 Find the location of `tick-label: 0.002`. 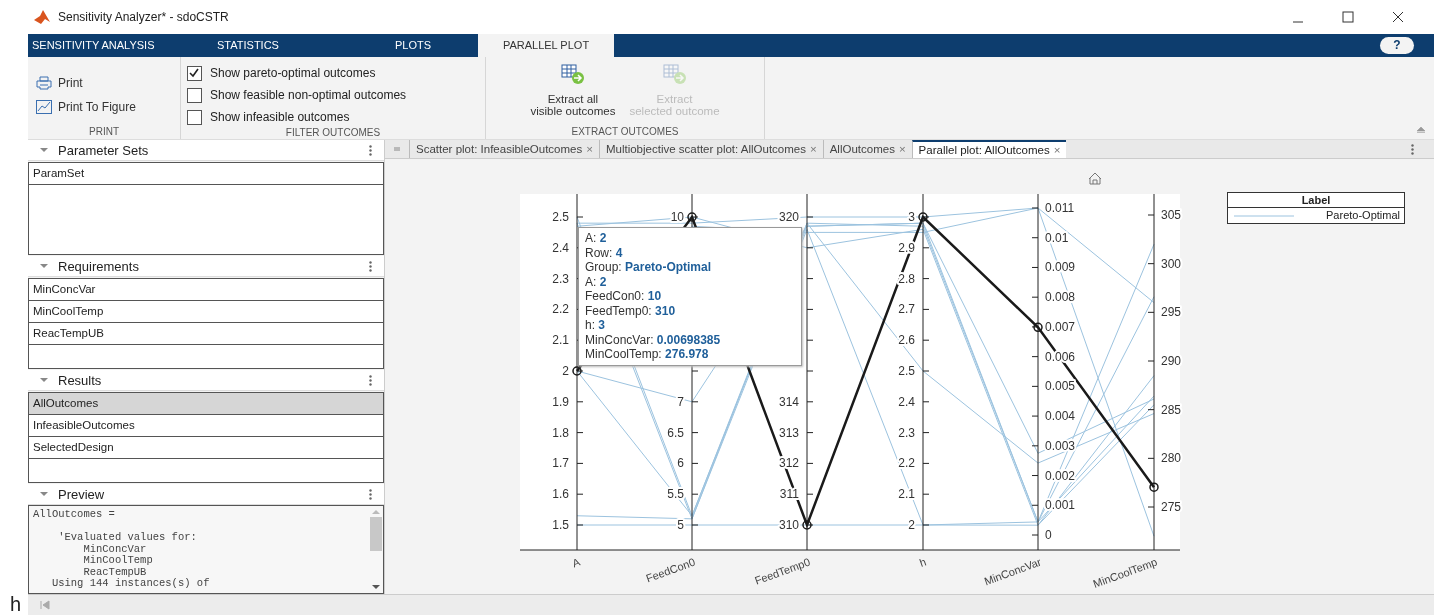

tick-label: 0.002 is located at coordinates (1060, 475).